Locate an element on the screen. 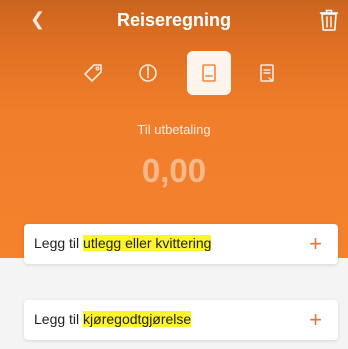  to-pay-label: Til utbetaling is located at coordinates (174, 129).